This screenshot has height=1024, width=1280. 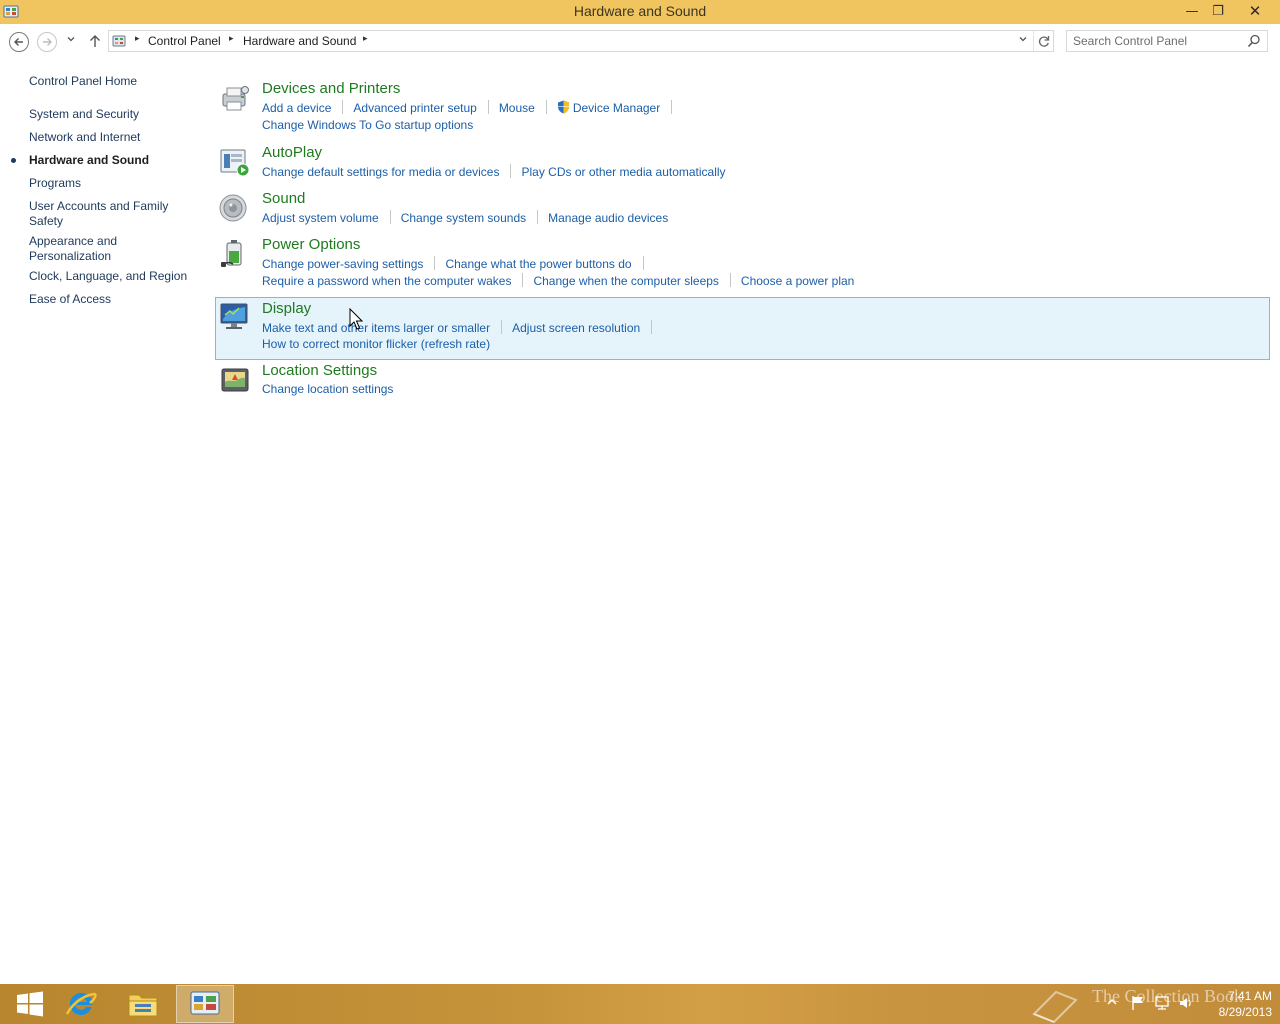 I want to click on arrow-up-icon, so click(x=95, y=41).